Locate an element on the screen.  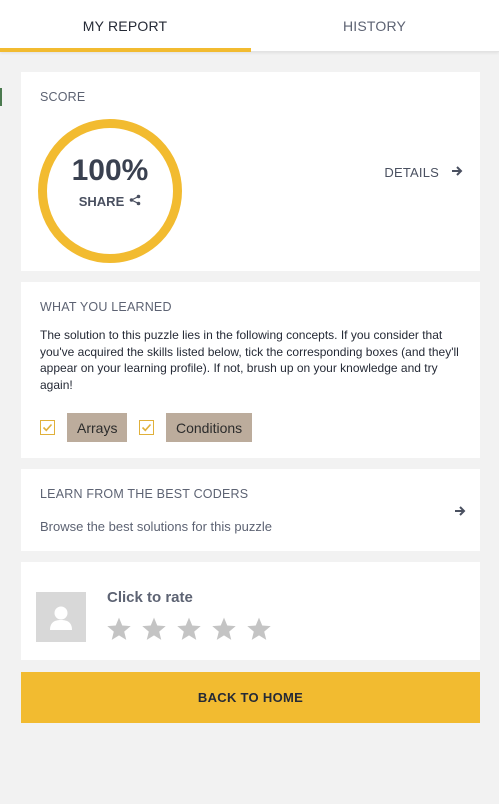
score-label: SCORE is located at coordinates (63, 97).